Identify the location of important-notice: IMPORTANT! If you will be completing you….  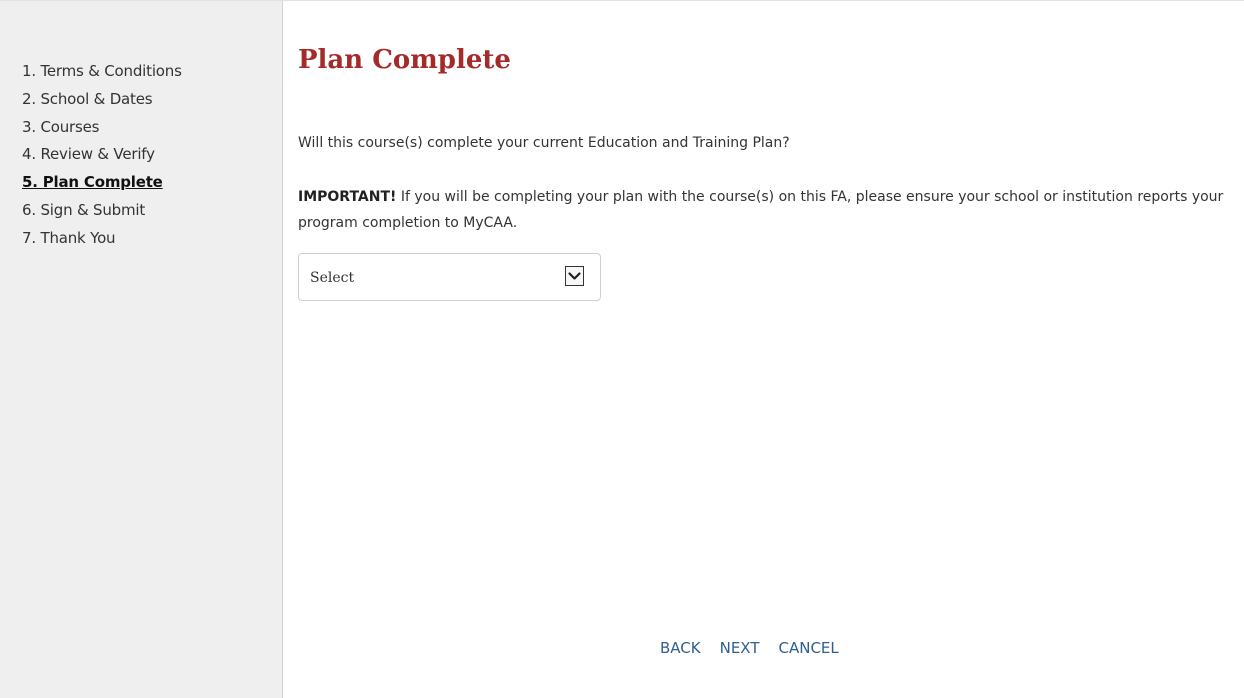
(763, 210).